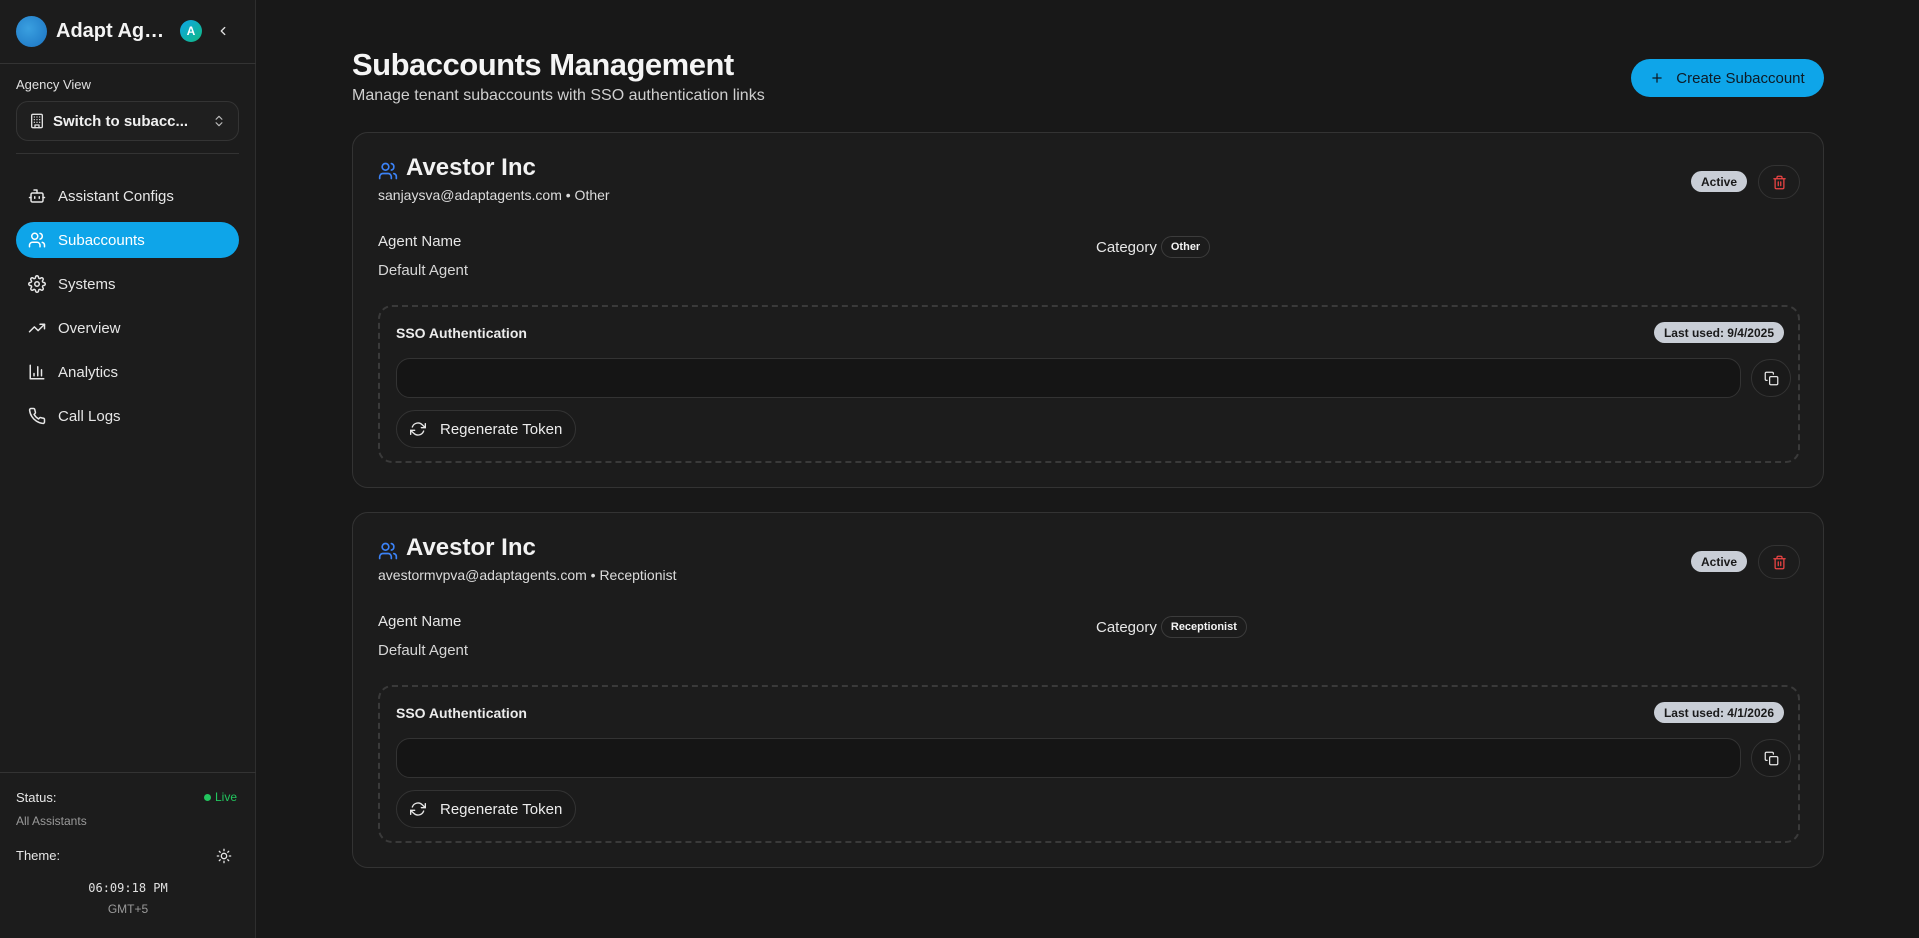  What do you see at coordinates (543, 64) in the screenshot?
I see `page-title: Subaccounts Management` at bounding box center [543, 64].